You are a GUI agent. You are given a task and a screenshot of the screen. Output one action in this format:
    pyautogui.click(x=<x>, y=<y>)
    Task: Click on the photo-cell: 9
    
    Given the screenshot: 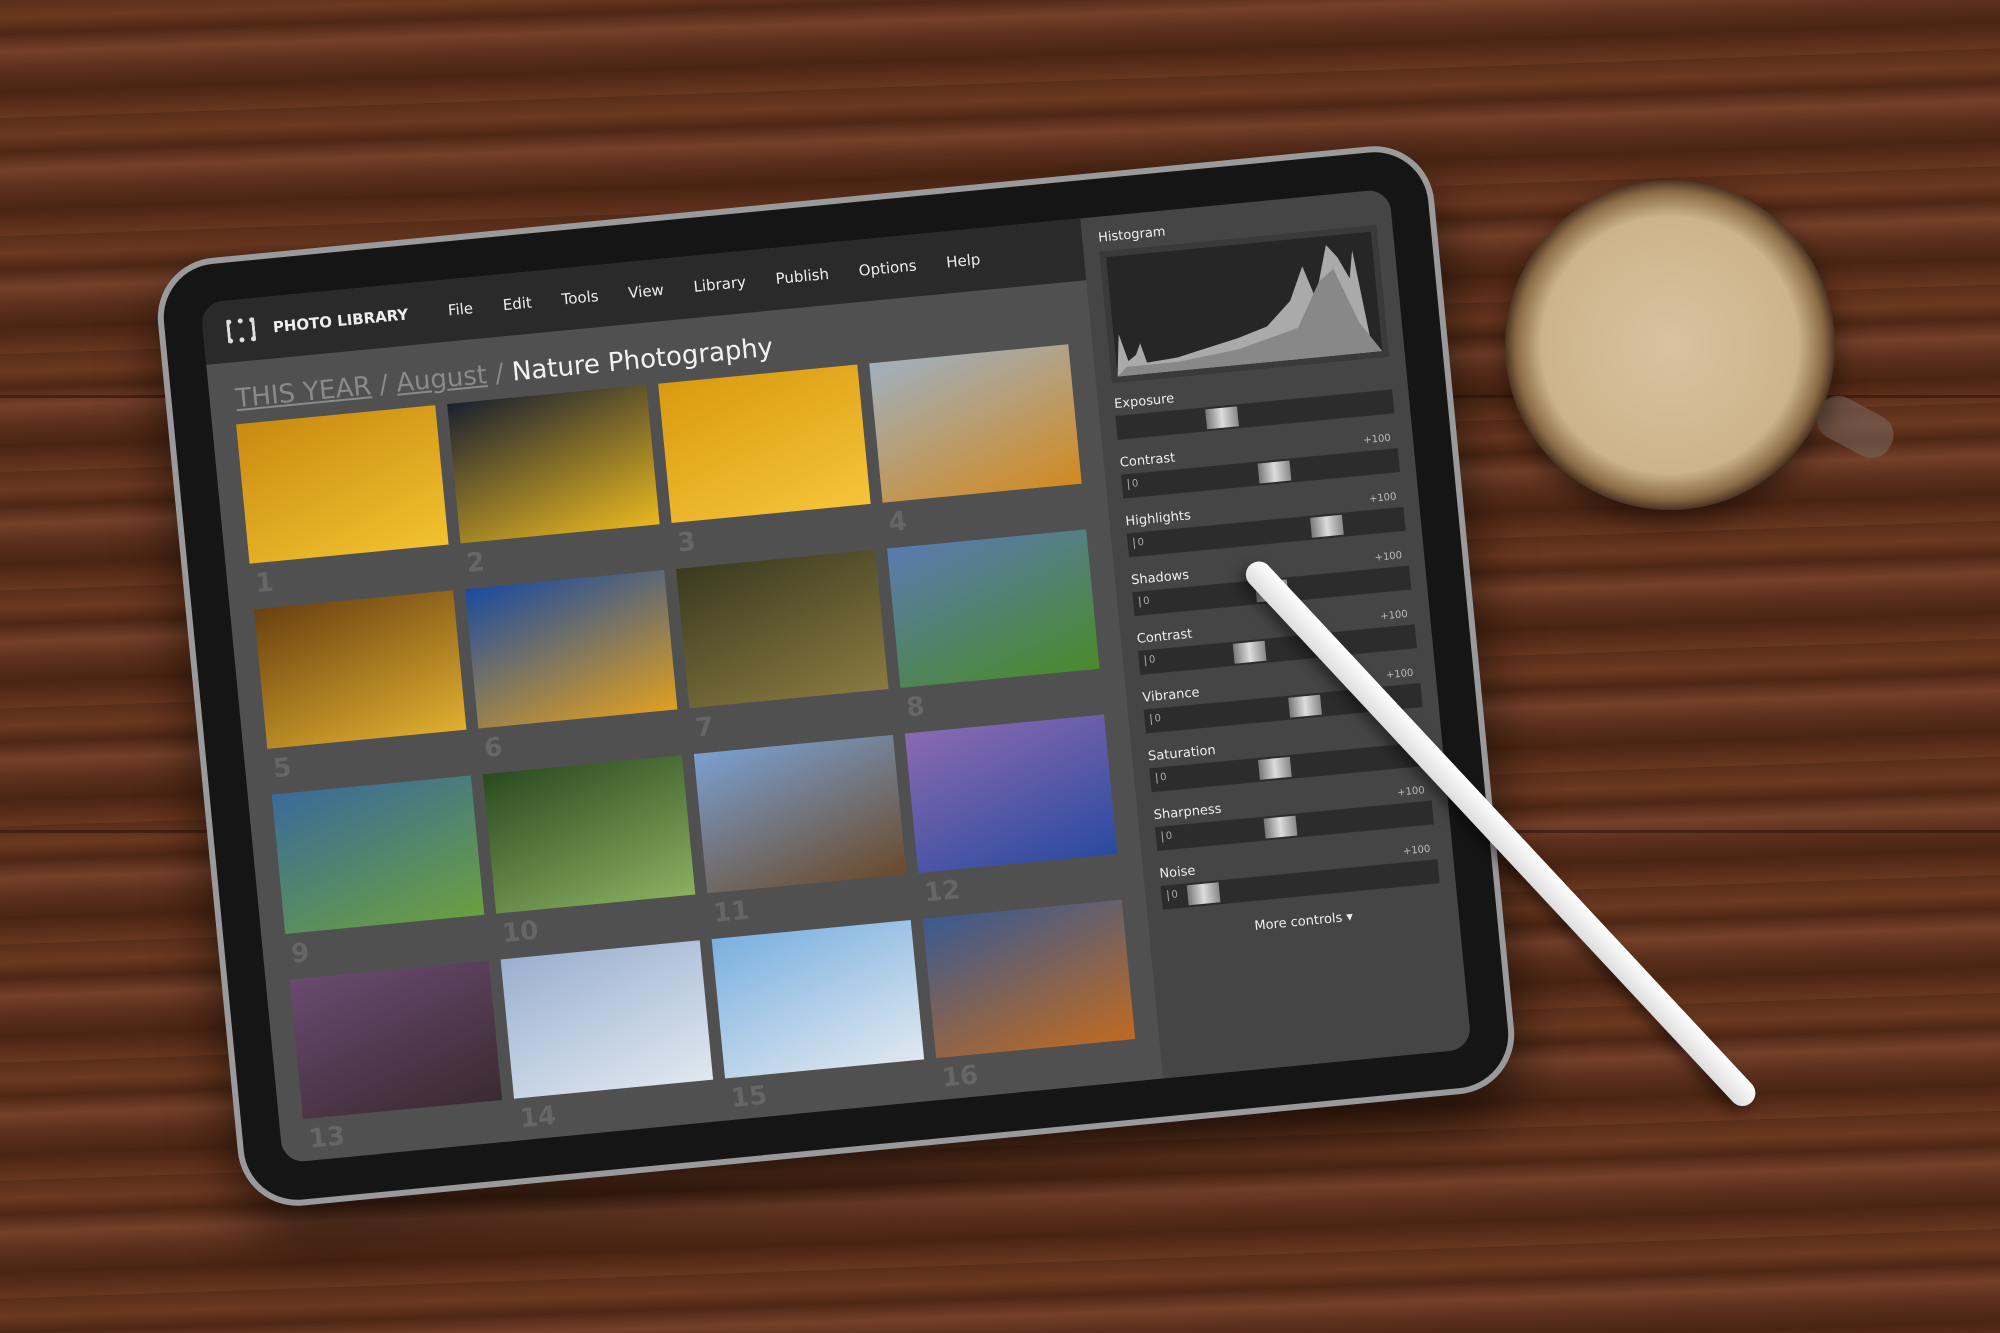 What is the action you would take?
    pyautogui.click(x=379, y=872)
    